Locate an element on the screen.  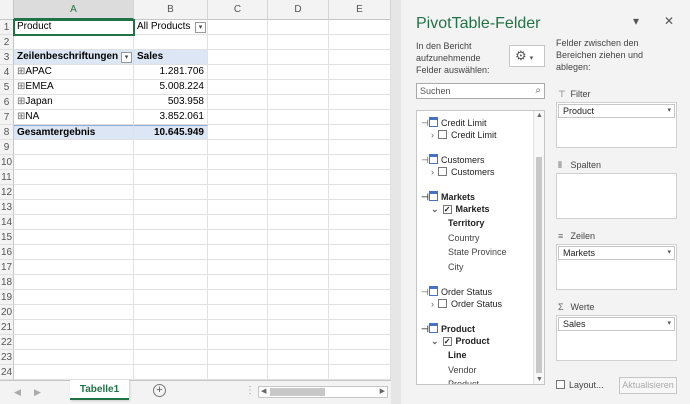
row-header: 2 is located at coordinates (7, 42).